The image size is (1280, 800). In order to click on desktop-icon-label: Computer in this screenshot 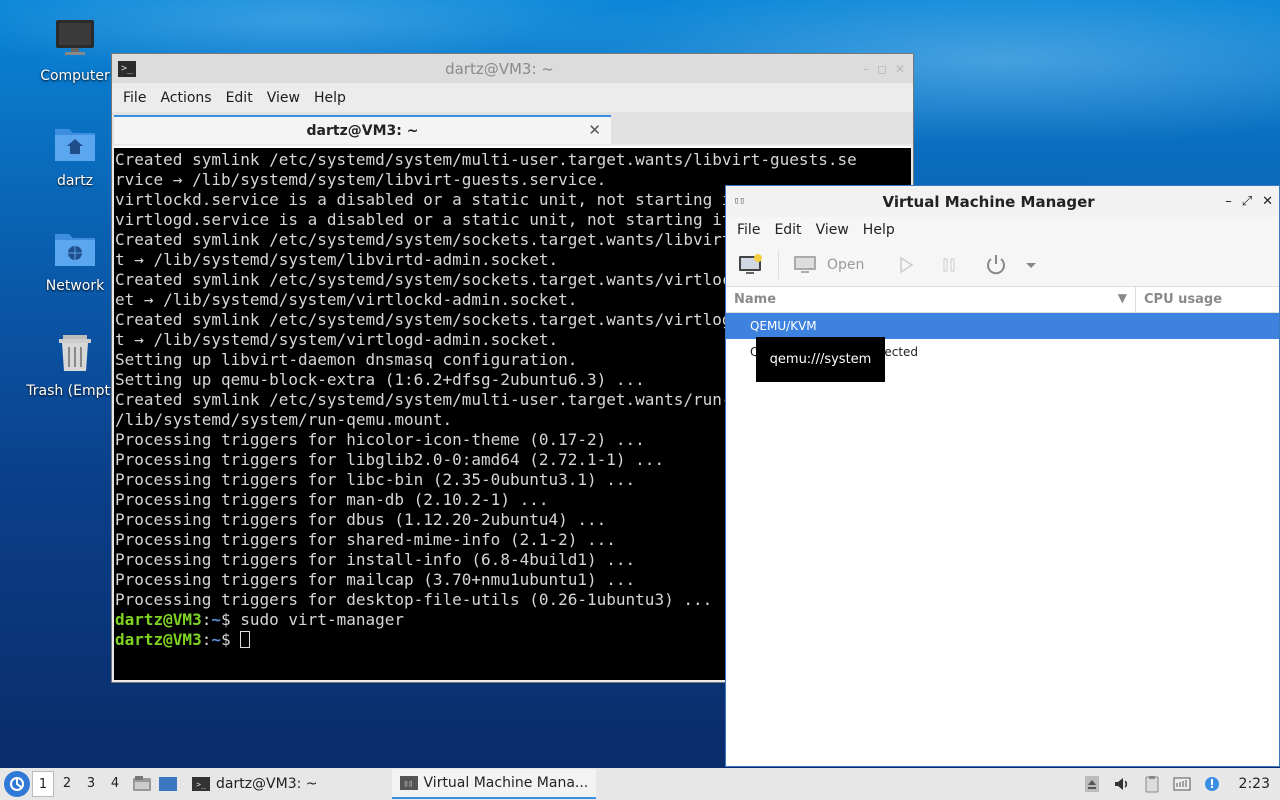, I will do `click(75, 76)`.